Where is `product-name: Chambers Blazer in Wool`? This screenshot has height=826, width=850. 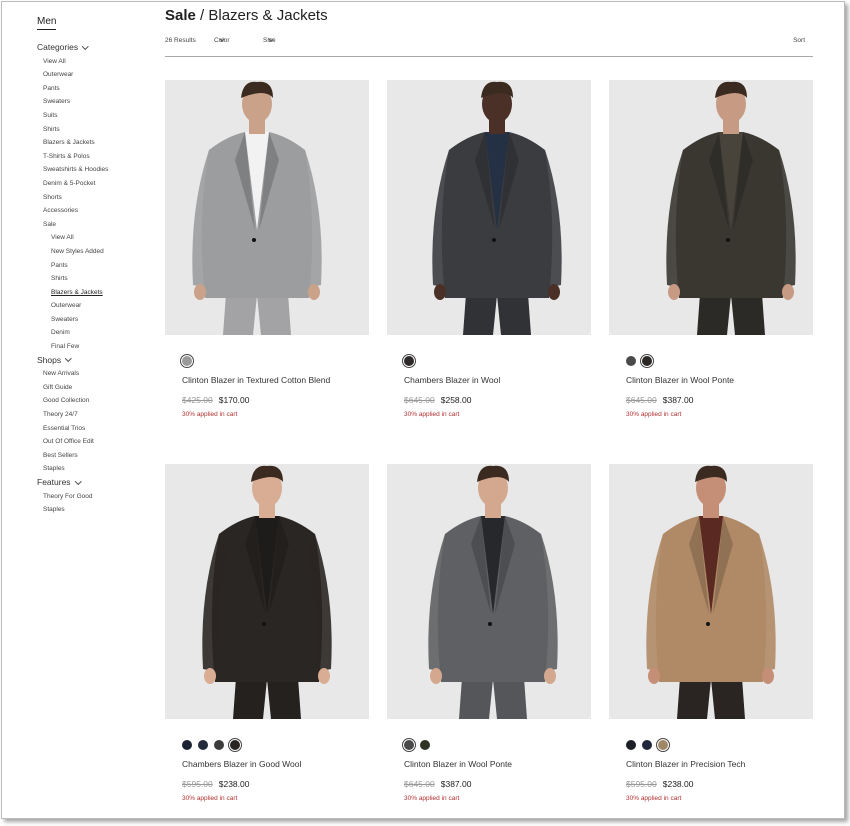 product-name: Chambers Blazer in Wool is located at coordinates (452, 380).